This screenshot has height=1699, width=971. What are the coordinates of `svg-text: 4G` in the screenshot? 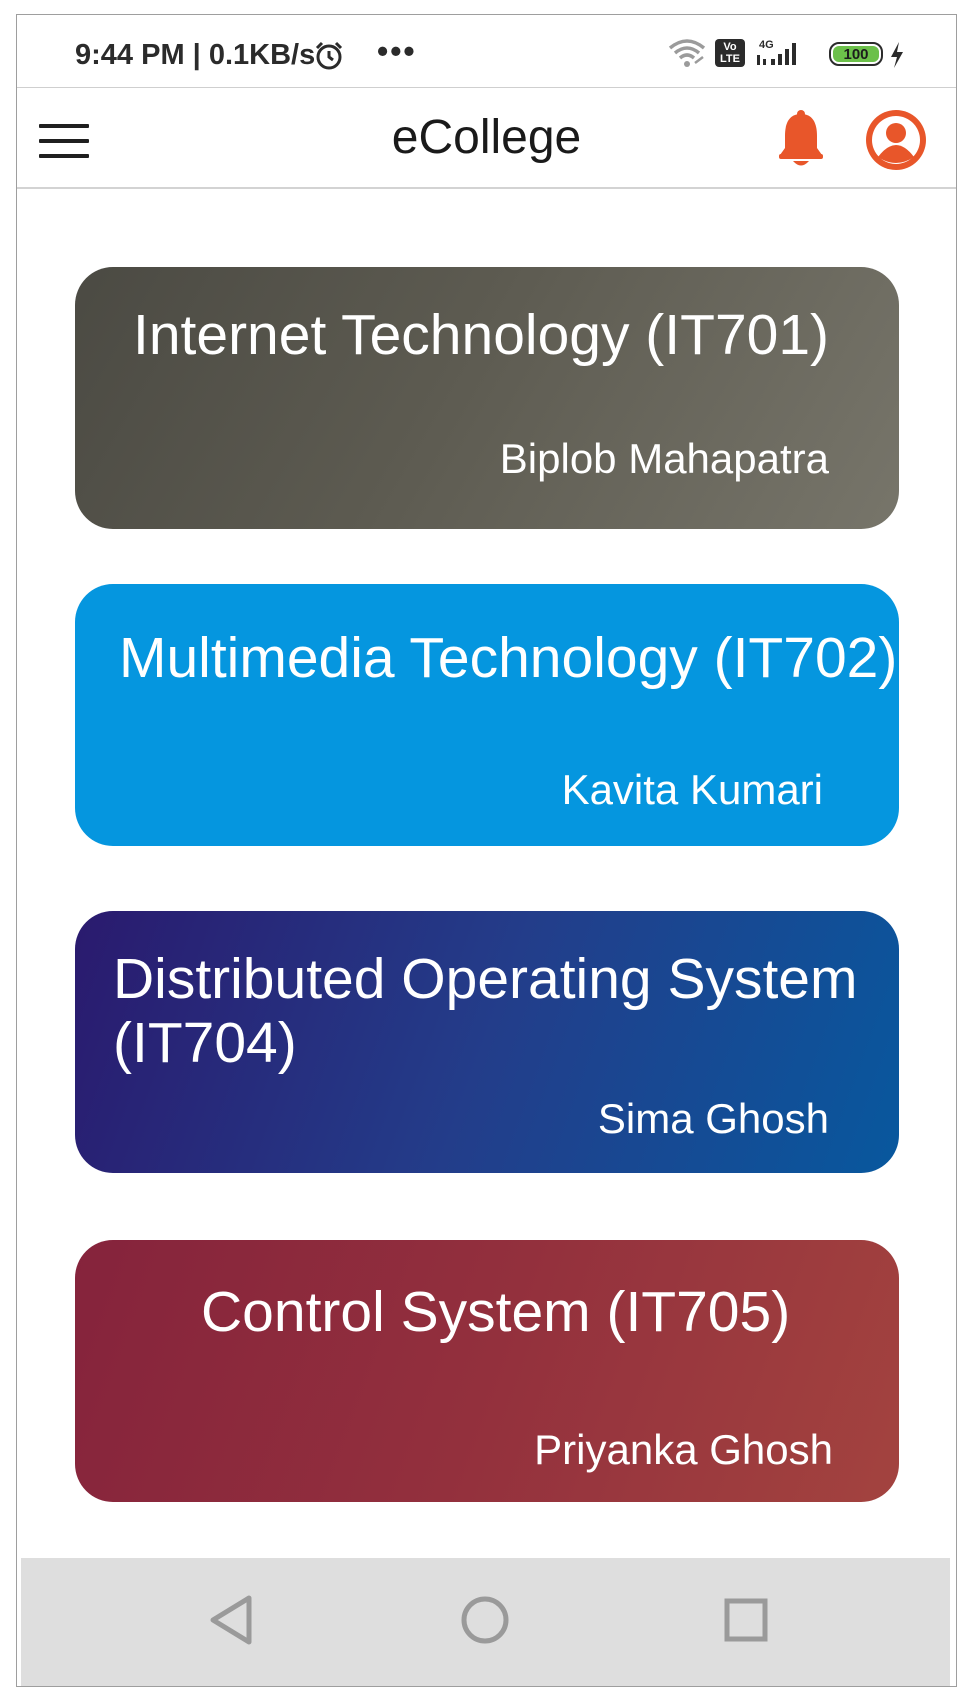 It's located at (766, 45).